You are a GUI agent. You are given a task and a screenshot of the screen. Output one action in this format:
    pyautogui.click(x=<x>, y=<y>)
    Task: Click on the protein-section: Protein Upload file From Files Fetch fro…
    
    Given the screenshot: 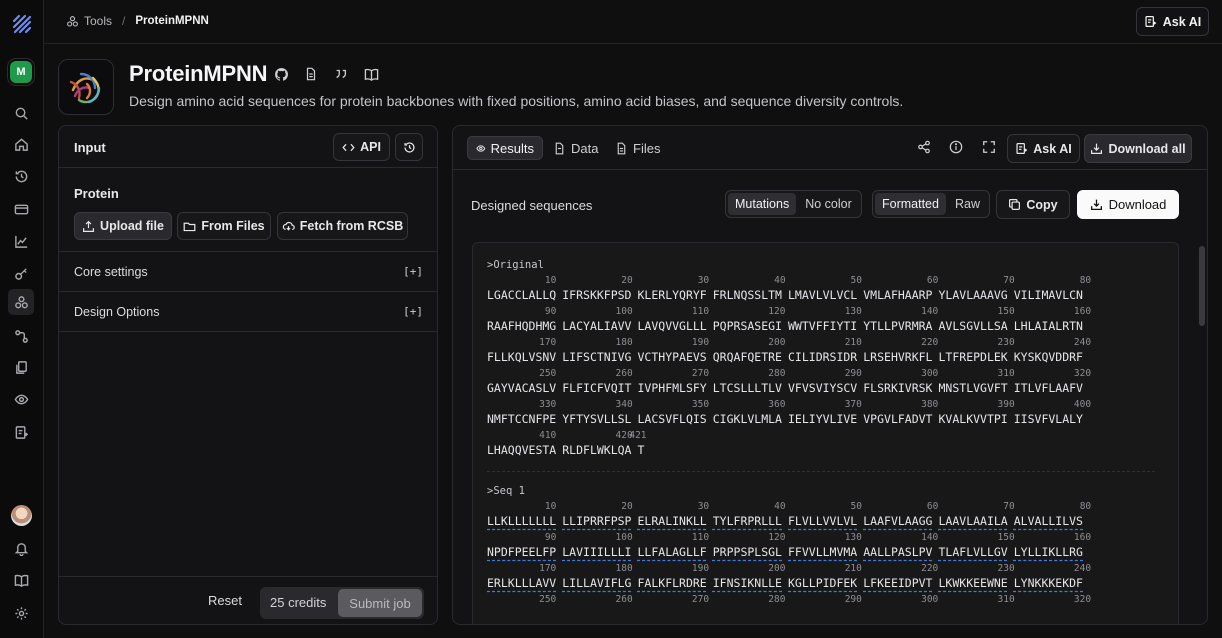 What is the action you would take?
    pyautogui.click(x=248, y=210)
    